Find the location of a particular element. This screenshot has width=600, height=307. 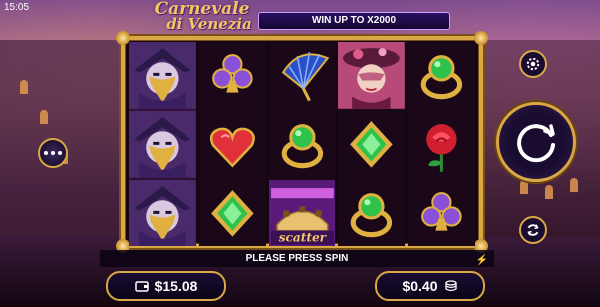

spin-button is located at coordinates (536, 142).